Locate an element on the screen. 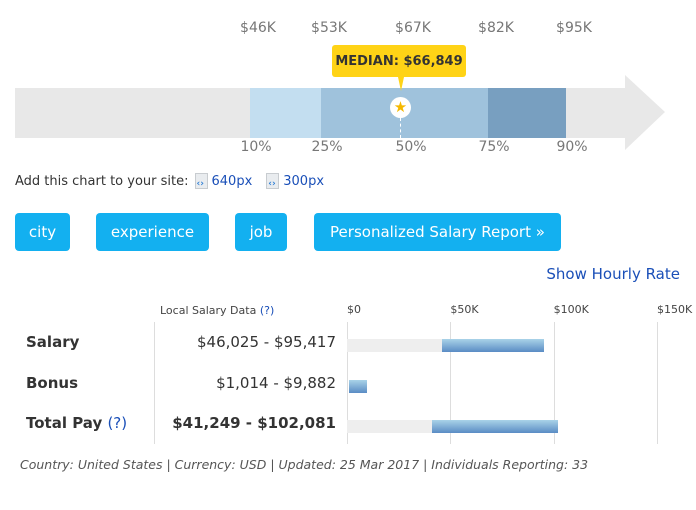 This screenshot has width=696, height=510. percentile-label: 75% is located at coordinates (494, 147).